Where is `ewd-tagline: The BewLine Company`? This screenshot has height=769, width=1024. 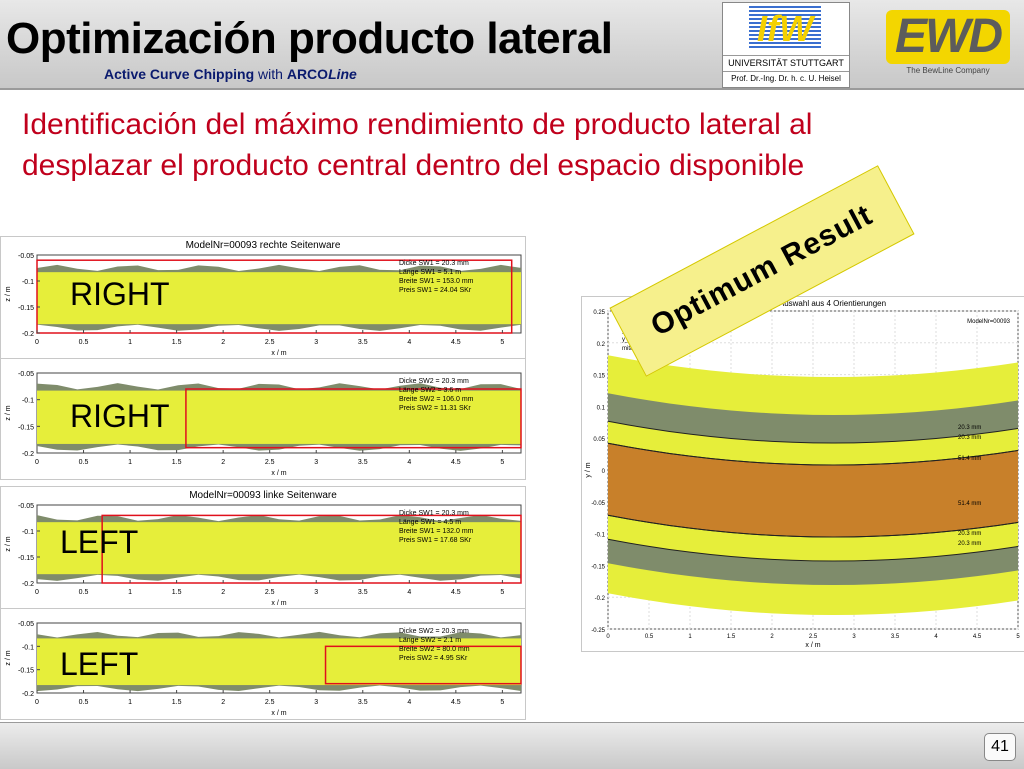 ewd-tagline: The BewLine Company is located at coordinates (948, 70).